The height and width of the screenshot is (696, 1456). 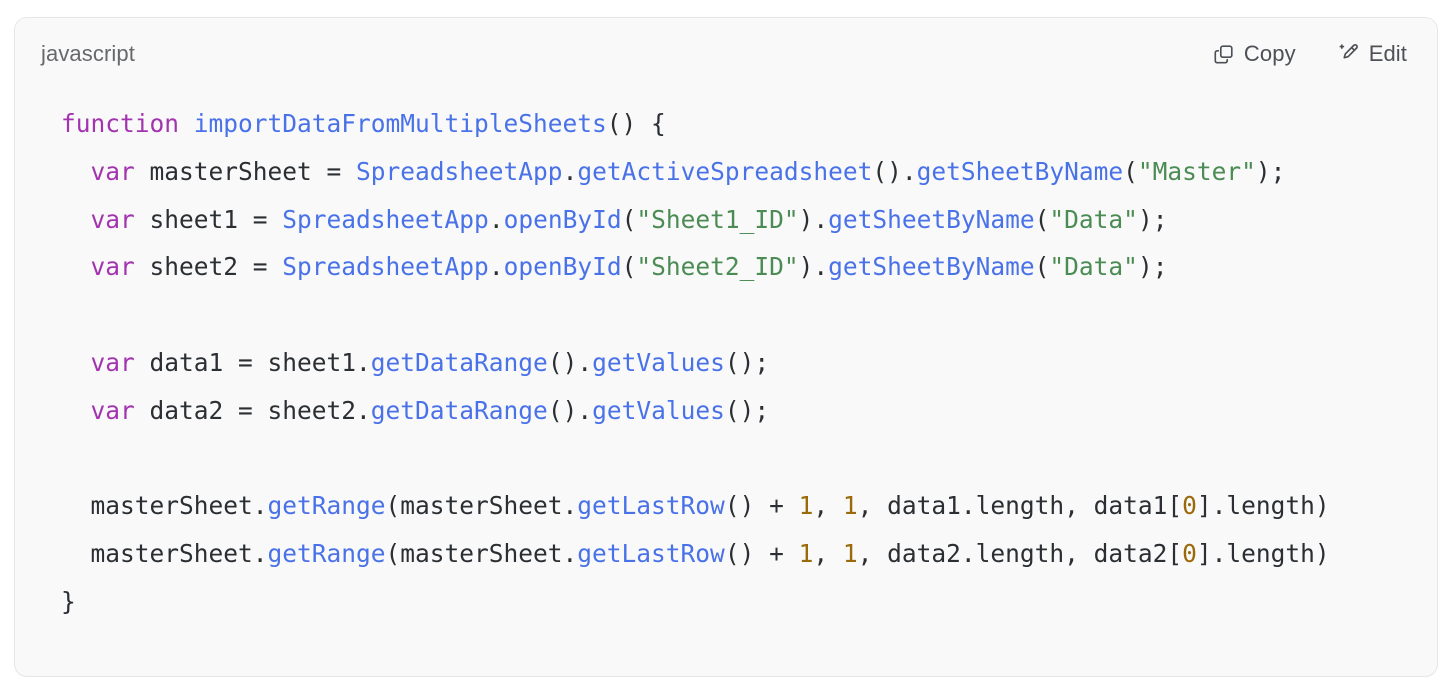 What do you see at coordinates (400, 123) in the screenshot?
I see `code-token: importDataFromMultipleSheets` at bounding box center [400, 123].